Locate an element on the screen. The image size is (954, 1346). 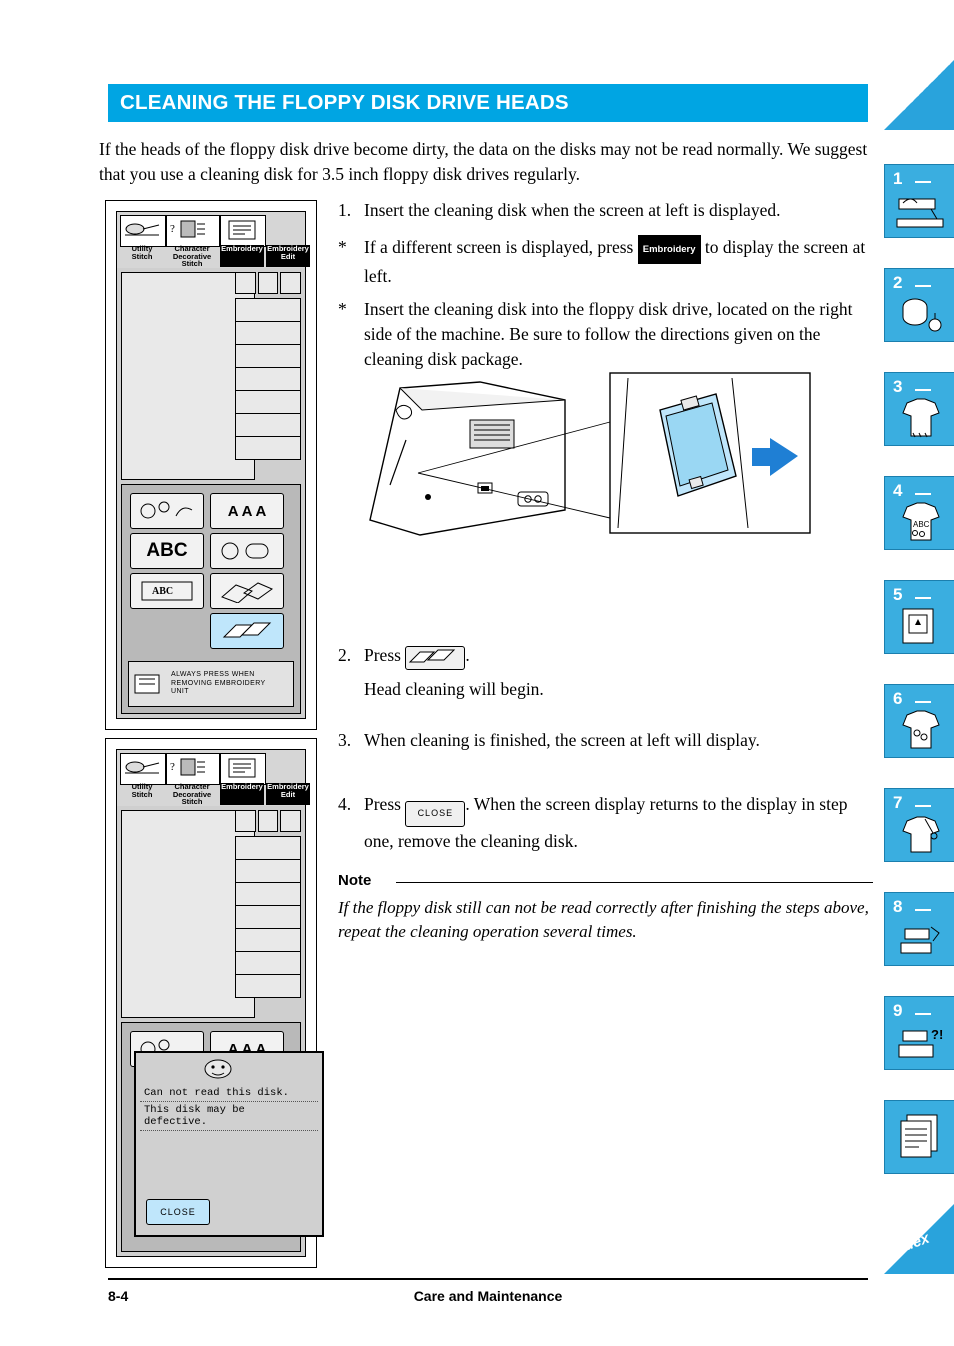
lcd-icon-row is located at coordinates (268, 283).